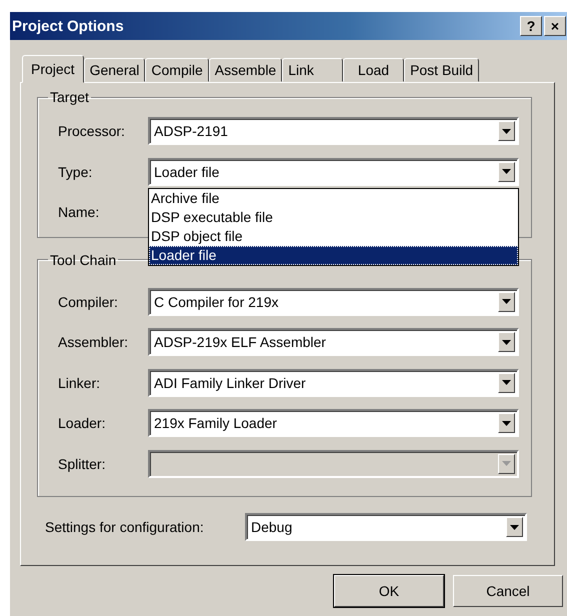 This screenshot has height=616, width=567. Describe the element at coordinates (333, 198) in the screenshot. I see `dropdown-option: Archive file` at that location.